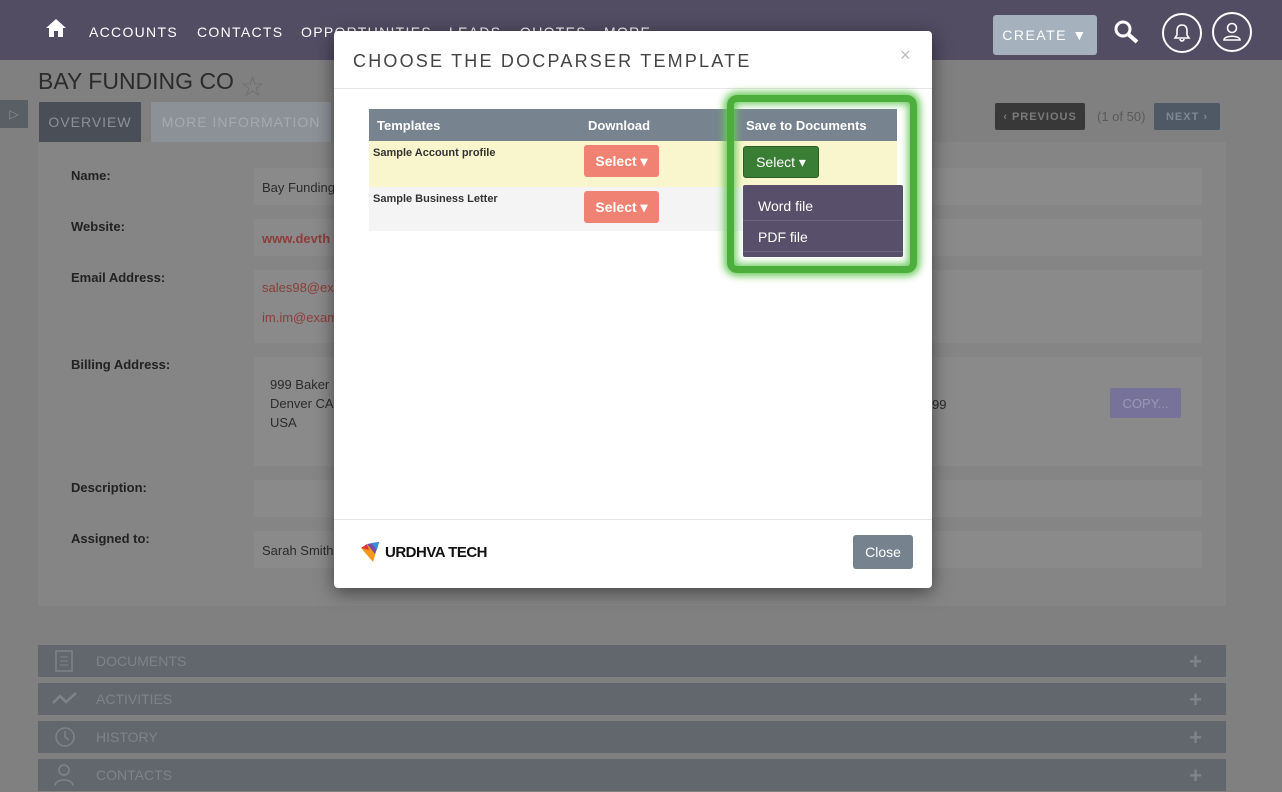 Image resolution: width=1282 pixels, height=792 pixels. What do you see at coordinates (632, 775) in the screenshot?
I see `panel-contacts: CONTACTS +` at bounding box center [632, 775].